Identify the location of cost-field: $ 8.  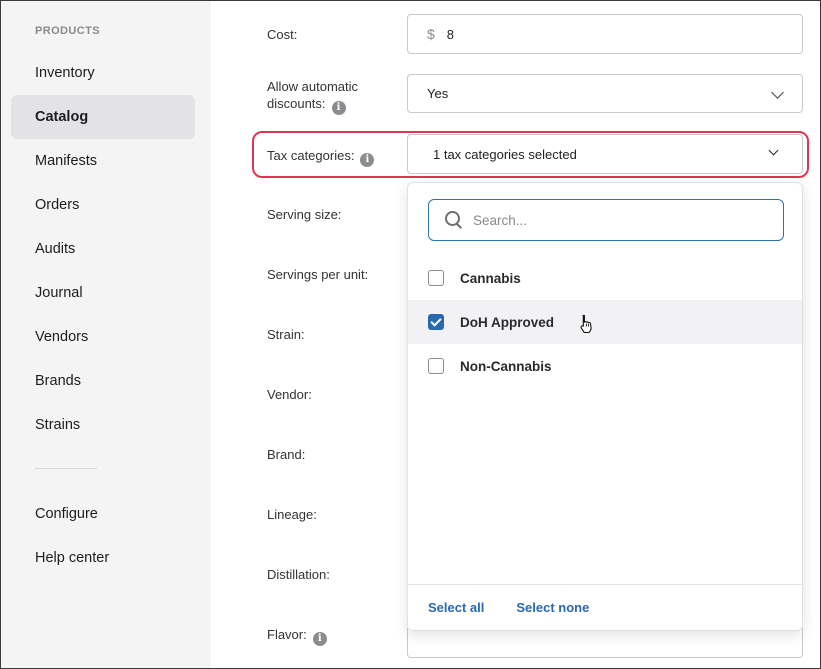
(605, 34).